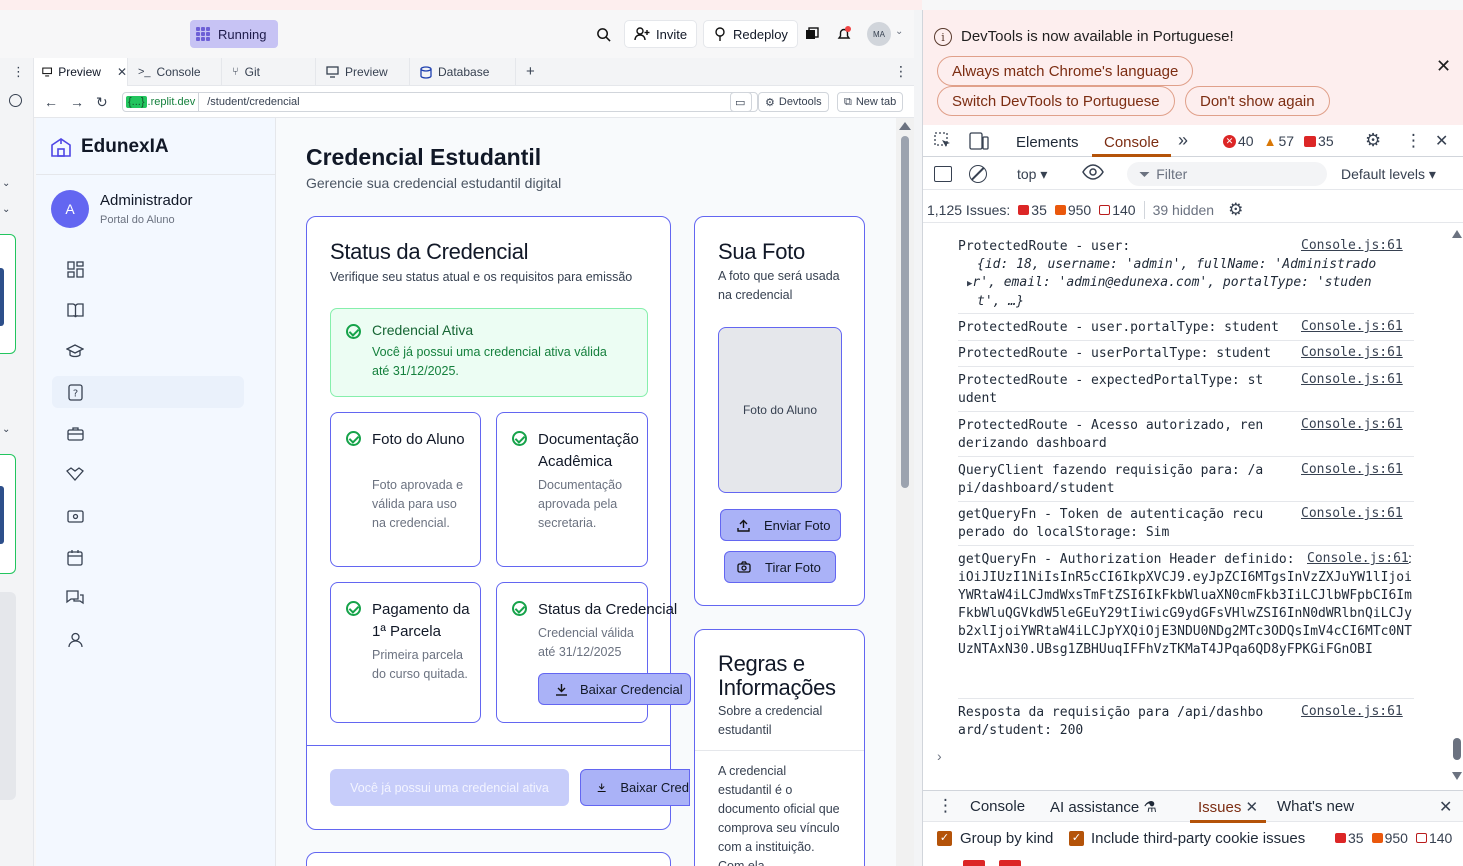  Describe the element at coordinates (608, 609) in the screenshot. I see `requirement-title: Status da Credencial` at that location.